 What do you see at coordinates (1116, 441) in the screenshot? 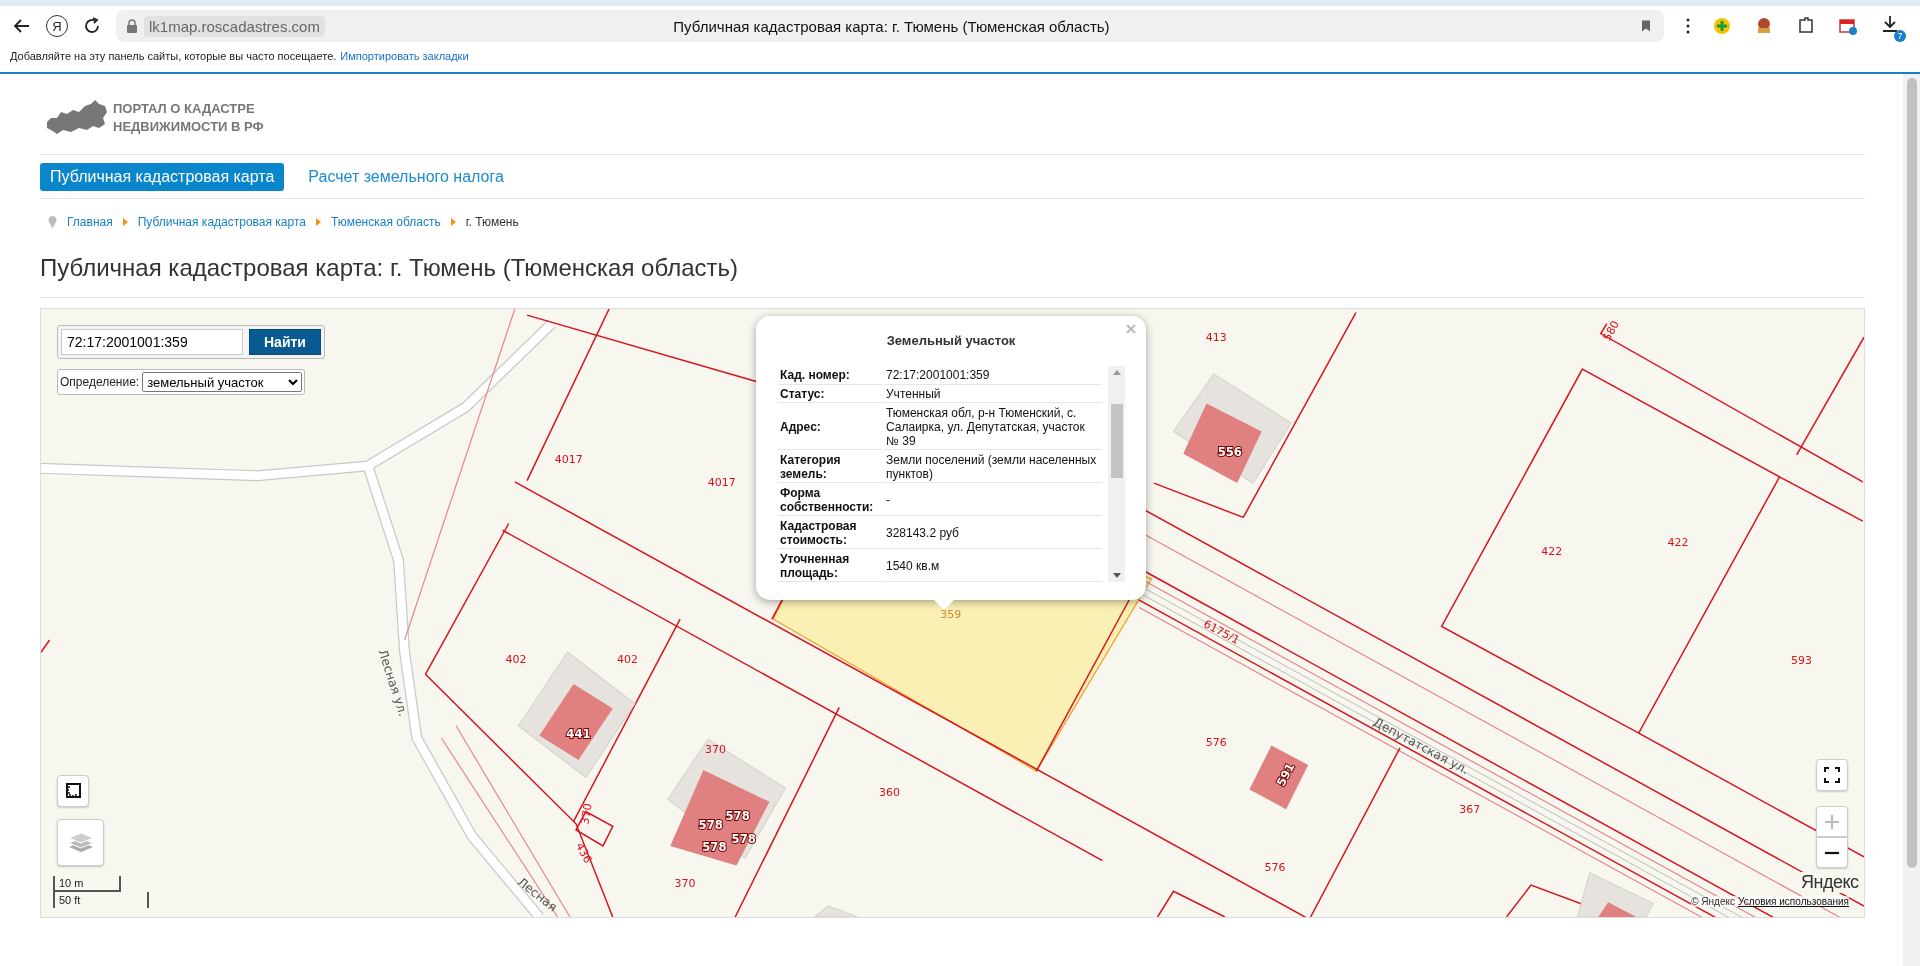
I see `scroll-thumb` at bounding box center [1116, 441].